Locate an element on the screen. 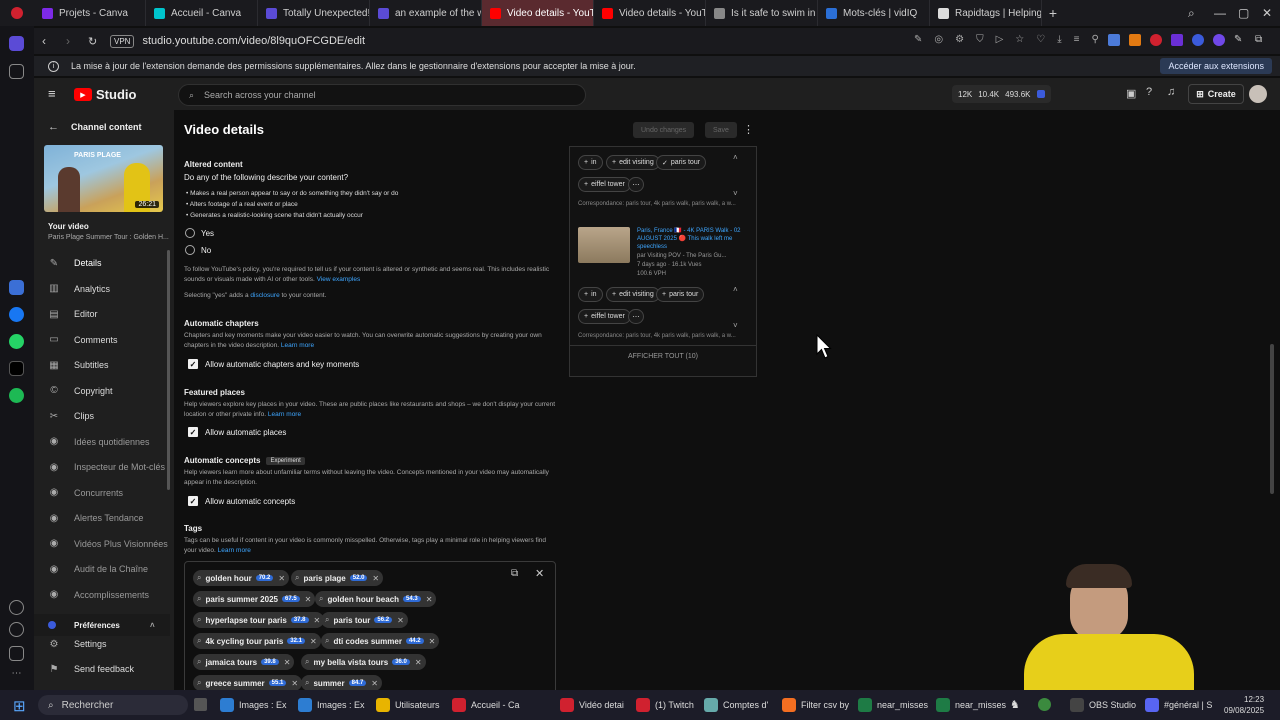 This screenshot has height=720, width=1280. chip-more: ⋯ is located at coordinates (636, 184).